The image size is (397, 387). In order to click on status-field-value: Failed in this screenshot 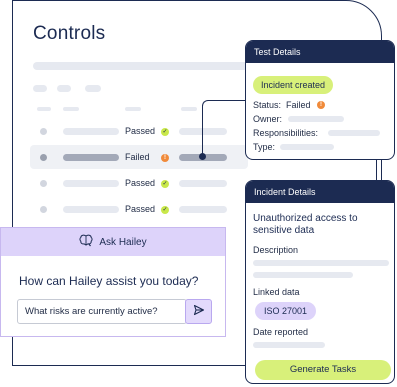, I will do `click(298, 105)`.